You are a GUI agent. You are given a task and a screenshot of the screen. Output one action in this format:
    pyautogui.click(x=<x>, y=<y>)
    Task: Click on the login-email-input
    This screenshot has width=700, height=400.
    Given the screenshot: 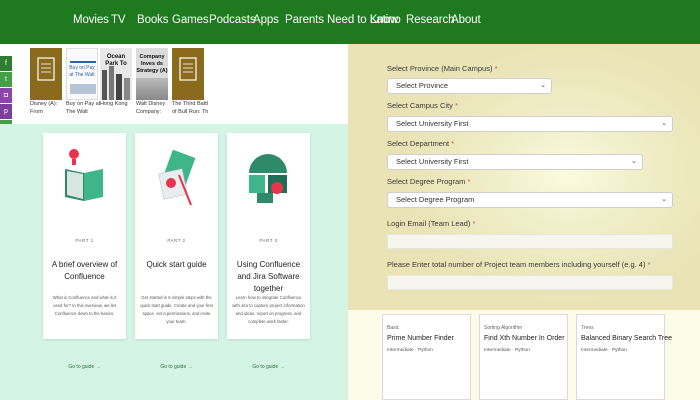 What is the action you would take?
    pyautogui.click(x=530, y=241)
    